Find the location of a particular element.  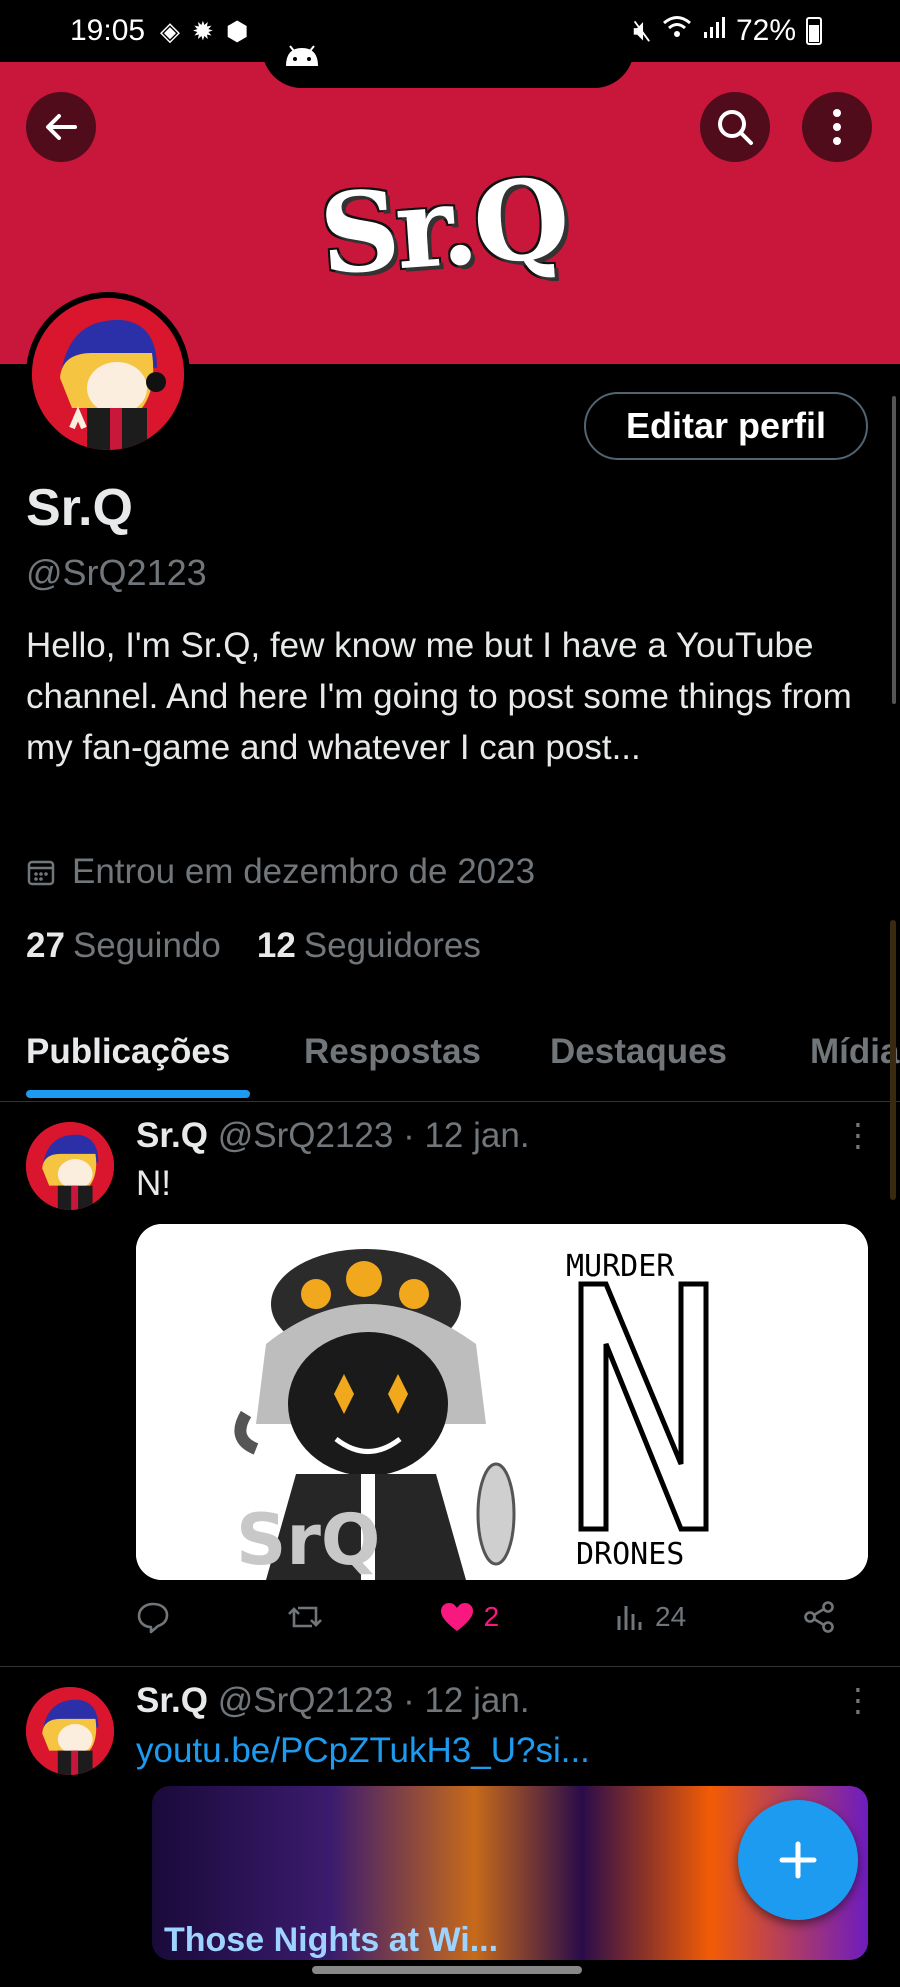

views-button: 24 is located at coordinates (650, 1617).